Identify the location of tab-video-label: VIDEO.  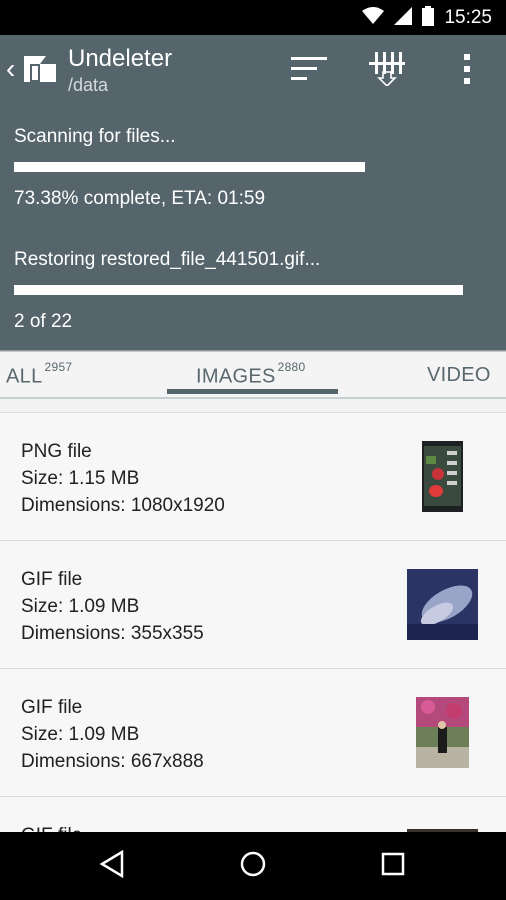
(459, 375).